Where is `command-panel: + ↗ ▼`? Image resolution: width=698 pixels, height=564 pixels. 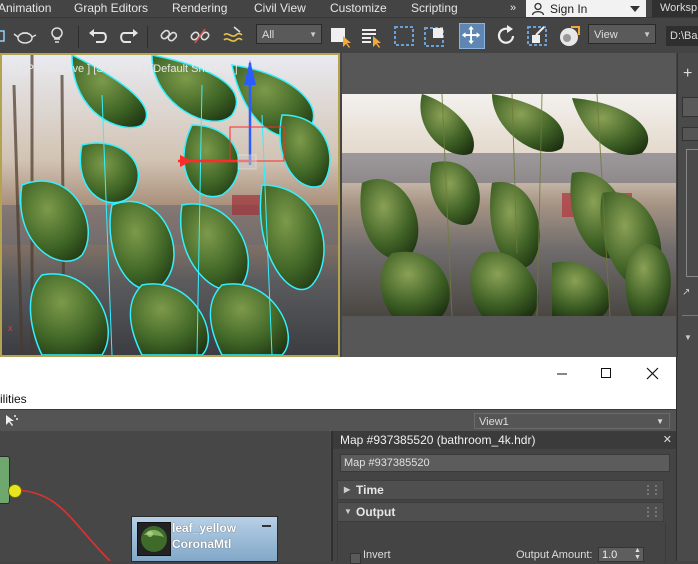
command-panel: + ↗ ▼ is located at coordinates (687, 205).